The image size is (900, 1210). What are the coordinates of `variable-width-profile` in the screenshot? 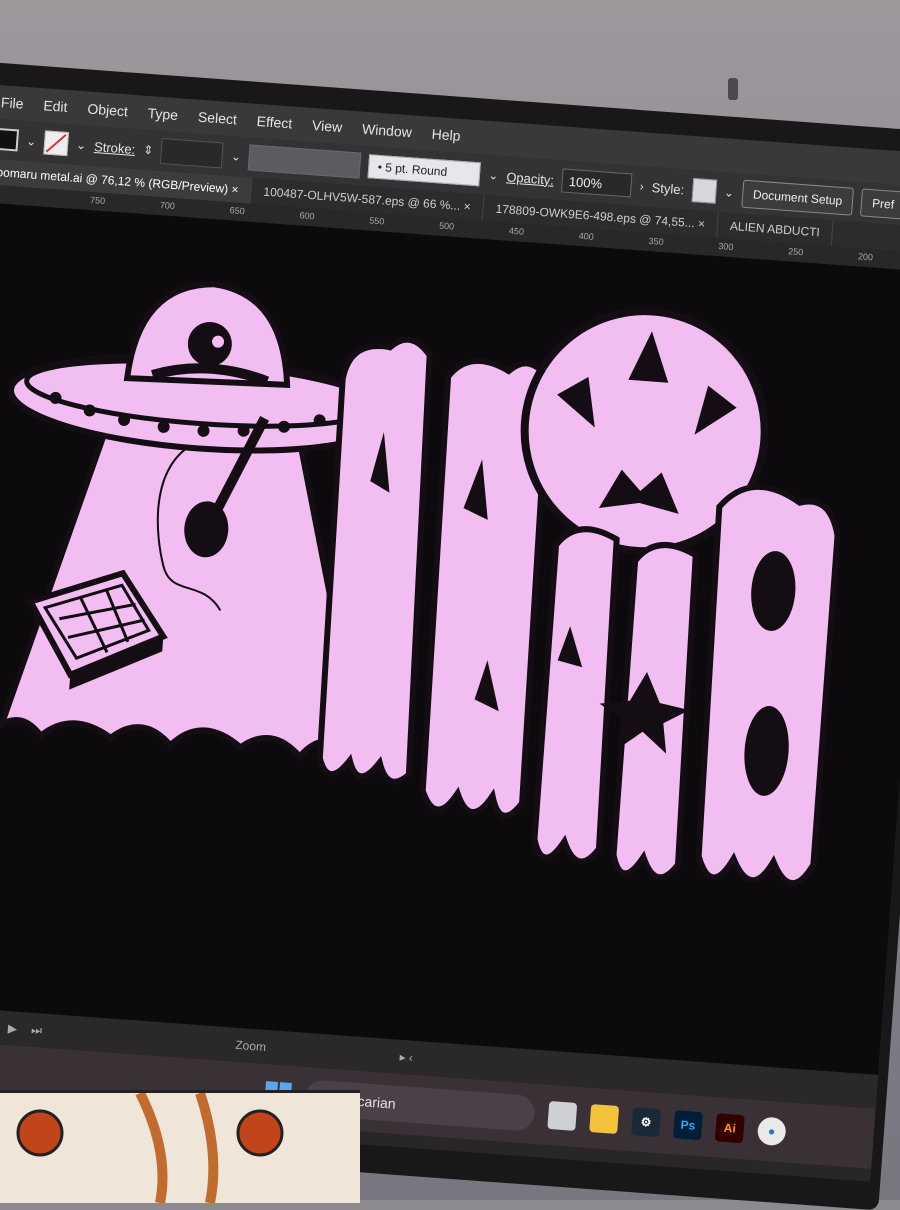 It's located at (305, 161).